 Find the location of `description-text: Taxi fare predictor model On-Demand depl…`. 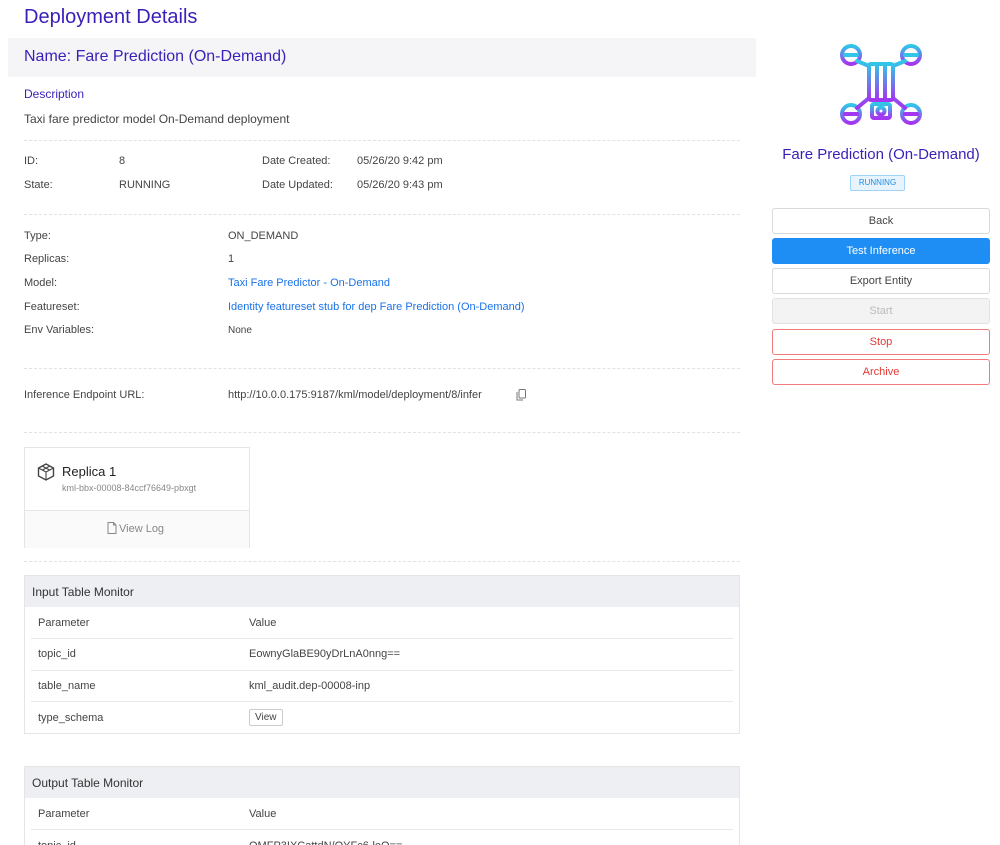

description-text: Taxi fare predictor model On-Demand depl… is located at coordinates (157, 119).